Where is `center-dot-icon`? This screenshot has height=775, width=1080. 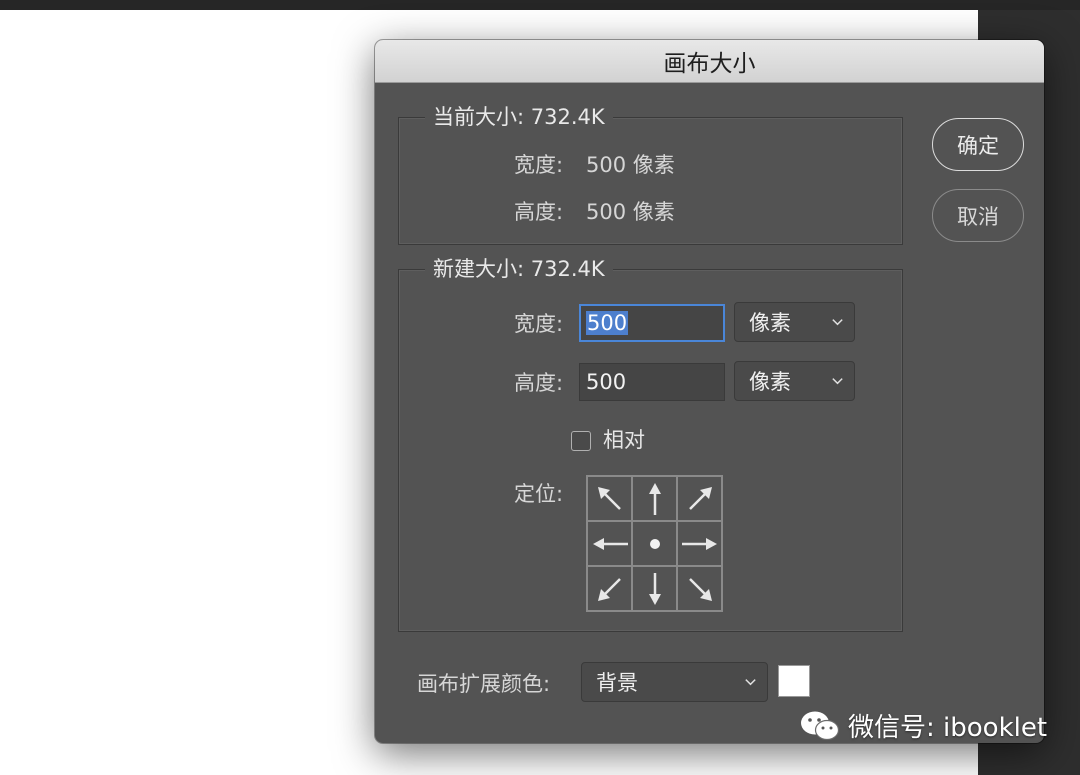
center-dot-icon is located at coordinates (654, 543).